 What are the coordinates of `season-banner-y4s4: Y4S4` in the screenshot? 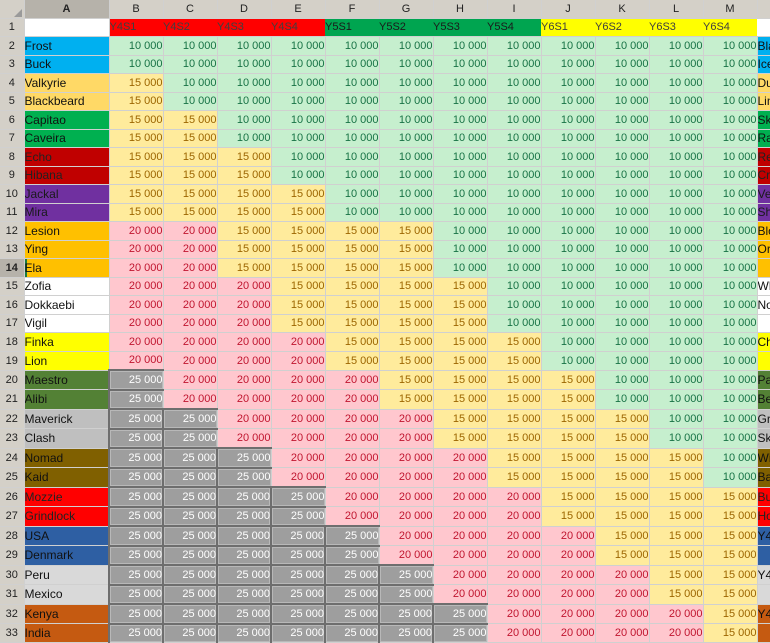 It's located at (298, 27).